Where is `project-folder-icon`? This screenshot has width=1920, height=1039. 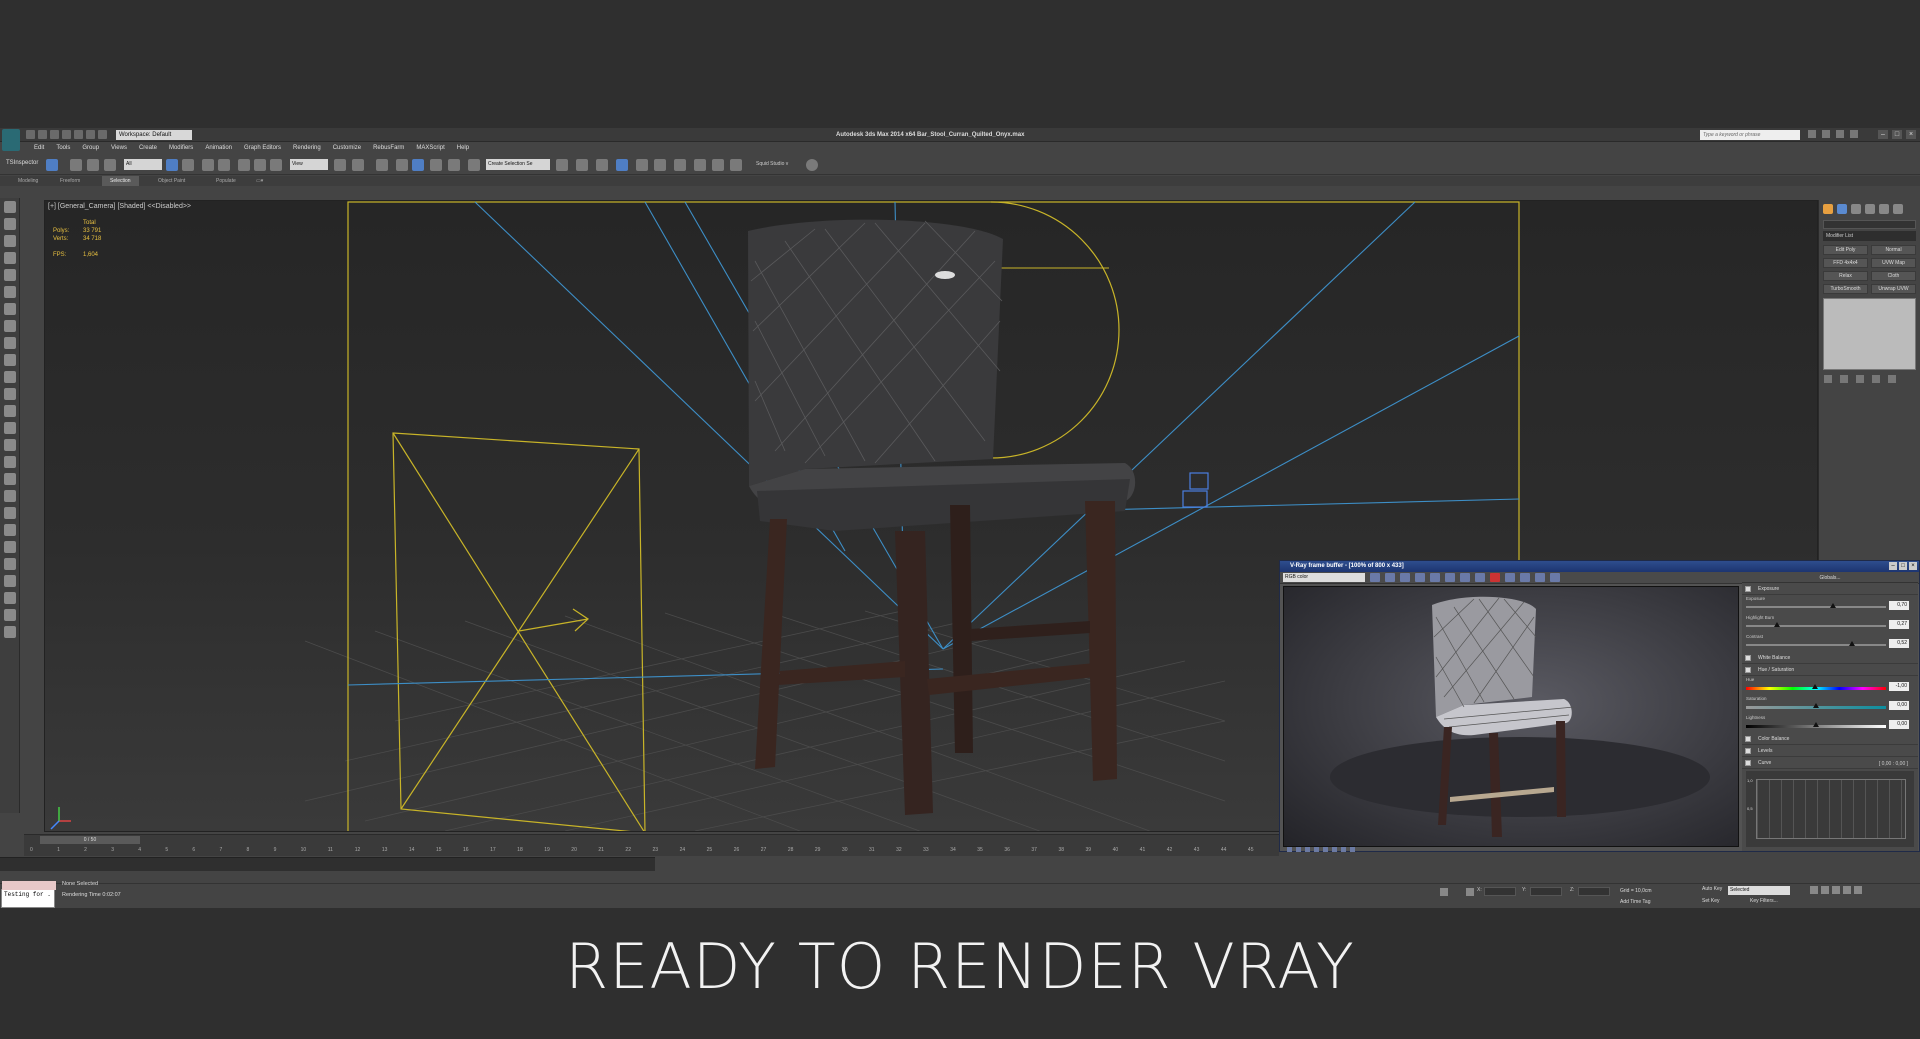
project-folder-icon is located at coordinates (90, 134).